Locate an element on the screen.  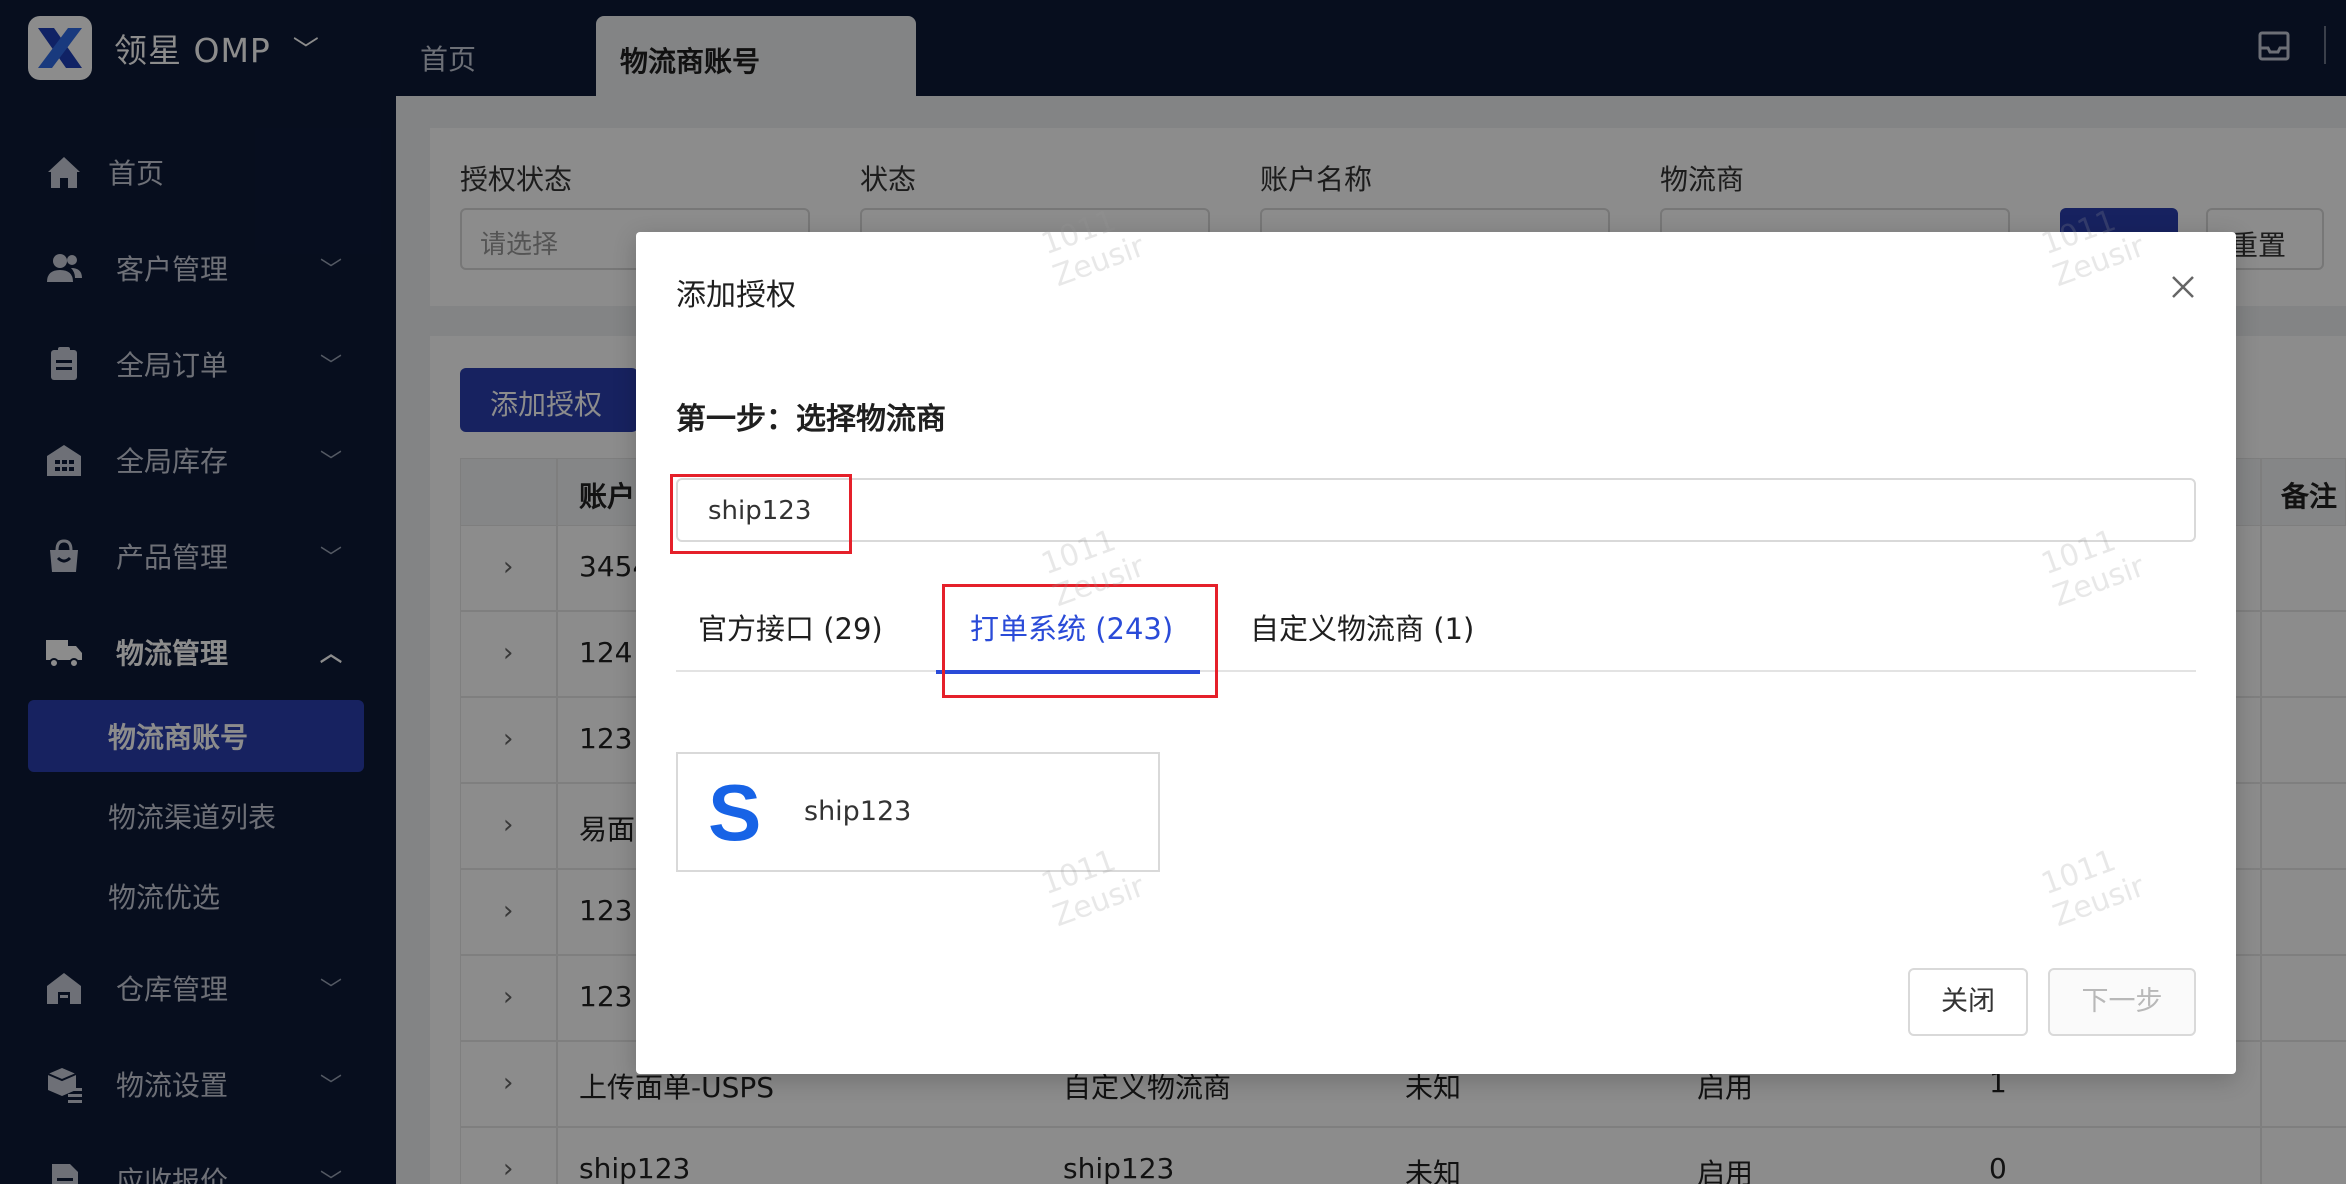
carrier-search-input: ship123 is located at coordinates (1436, 510).